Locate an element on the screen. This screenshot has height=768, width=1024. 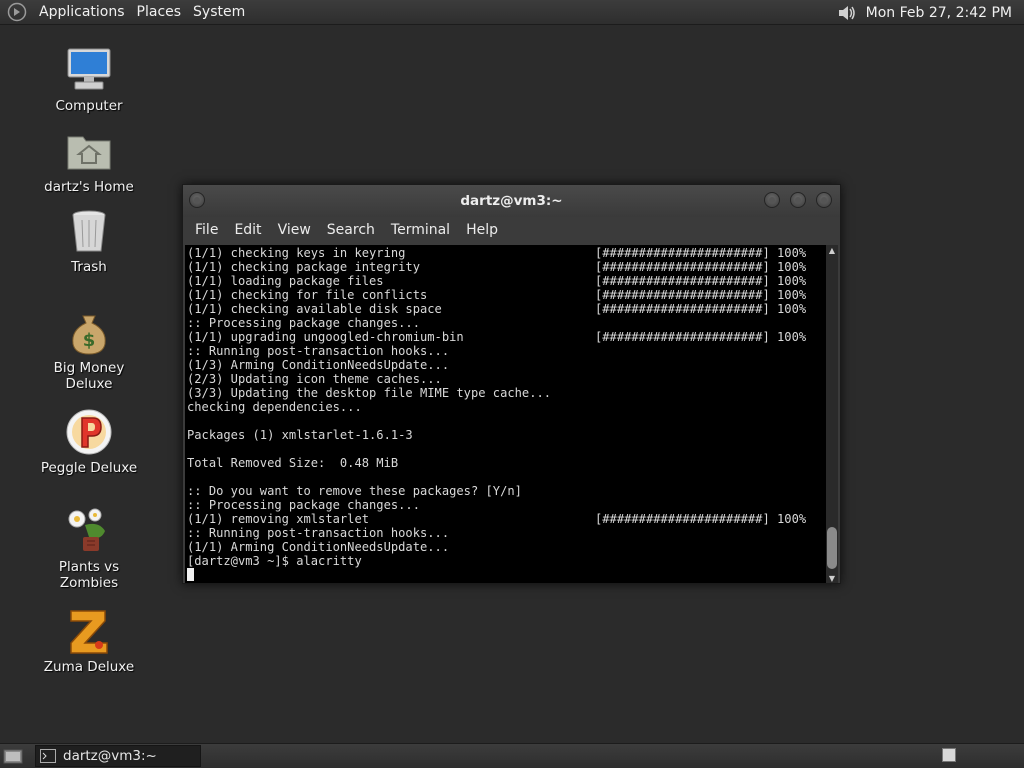
desktop-icon-big-money: $ Big Money Deluxe is located at coordinates (89, 350).